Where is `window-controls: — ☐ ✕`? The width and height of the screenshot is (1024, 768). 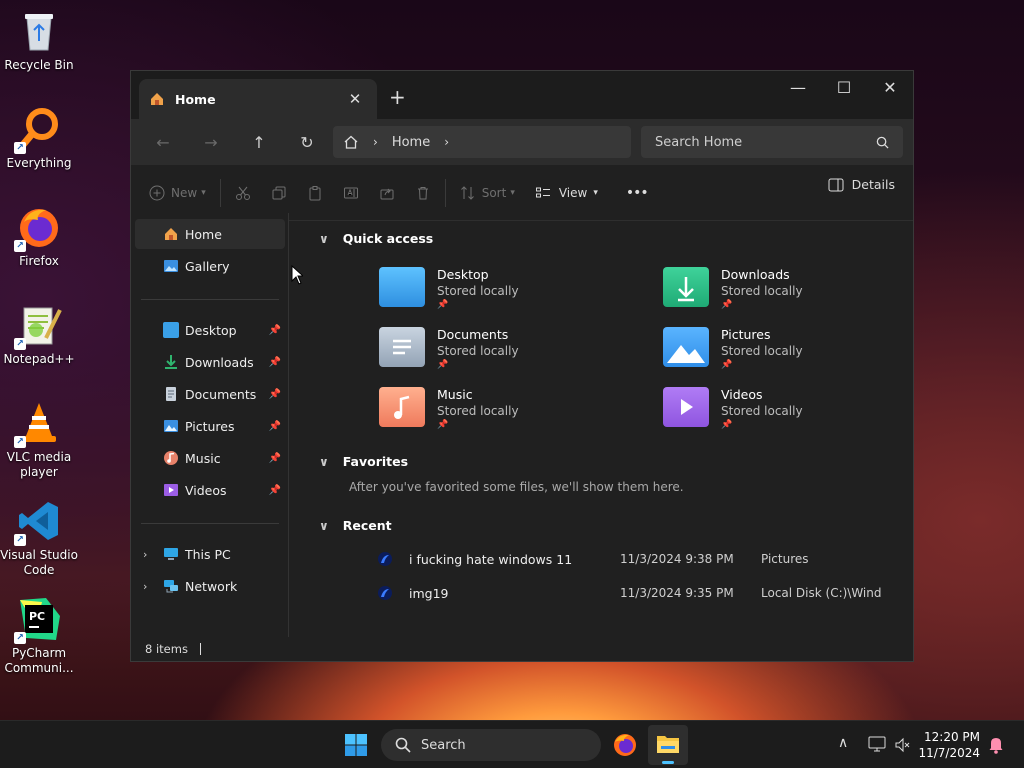 window-controls: — ☐ ✕ is located at coordinates (844, 87).